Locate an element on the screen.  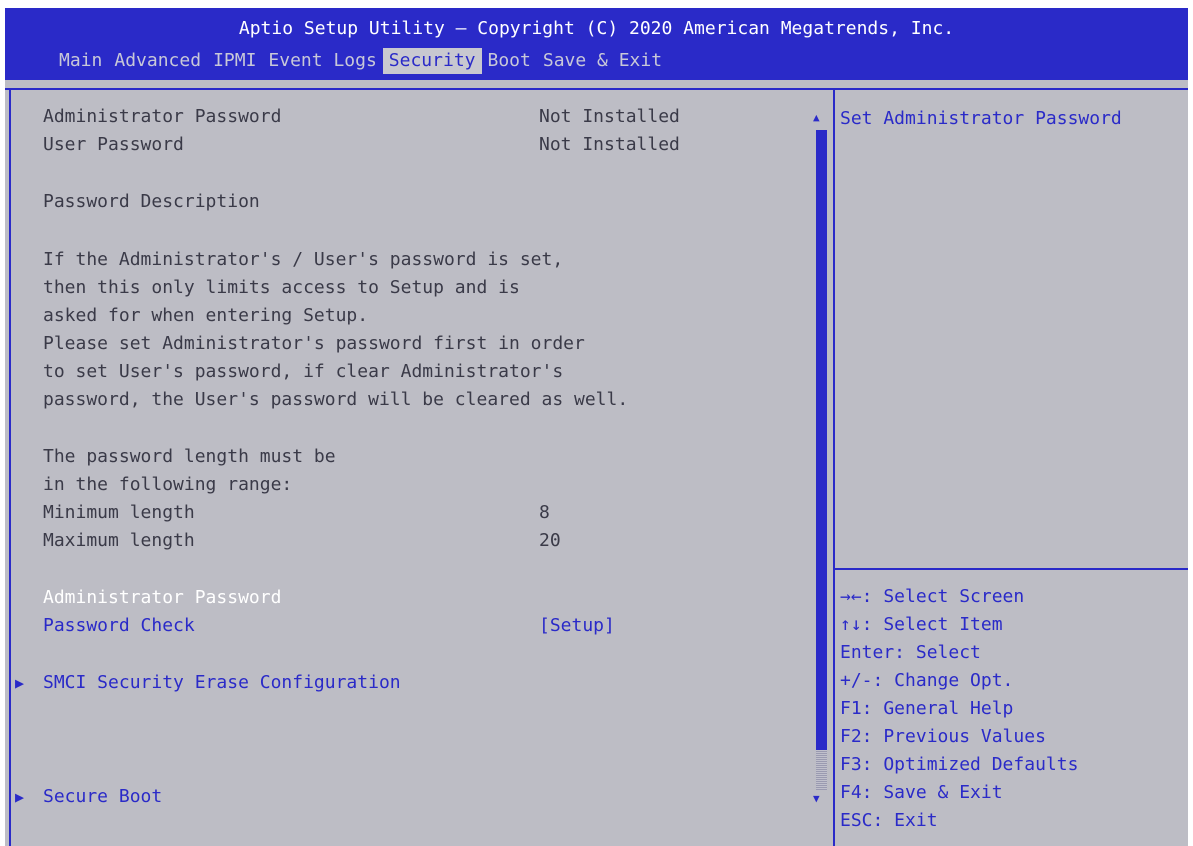
min-length-value: 8 is located at coordinates (544, 512).